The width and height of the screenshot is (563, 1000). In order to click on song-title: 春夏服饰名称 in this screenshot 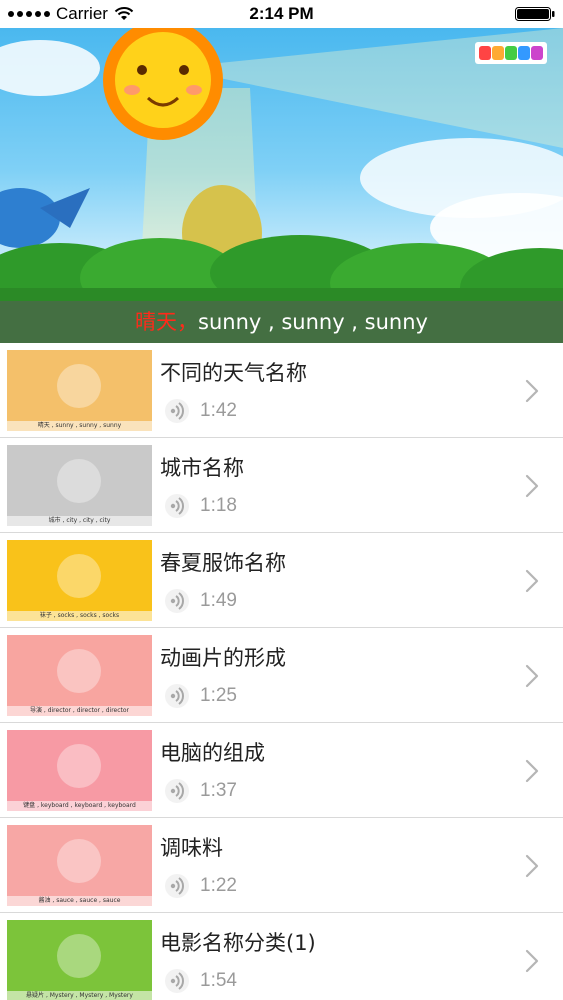, I will do `click(223, 563)`.